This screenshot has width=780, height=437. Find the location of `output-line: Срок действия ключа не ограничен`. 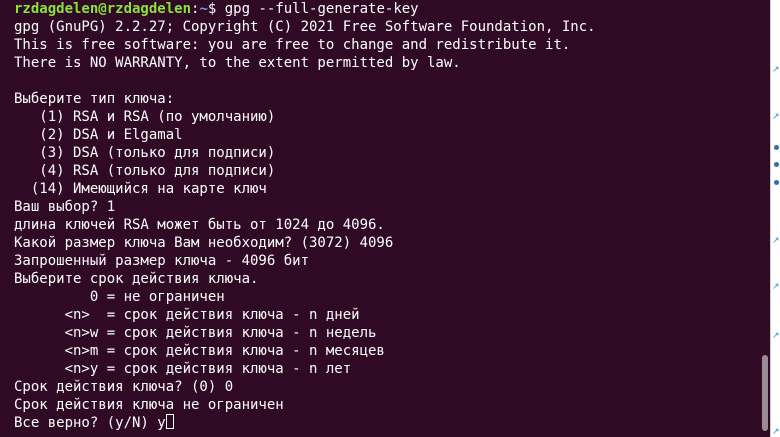

output-line: Срок действия ключа не ограничен is located at coordinates (149, 405).